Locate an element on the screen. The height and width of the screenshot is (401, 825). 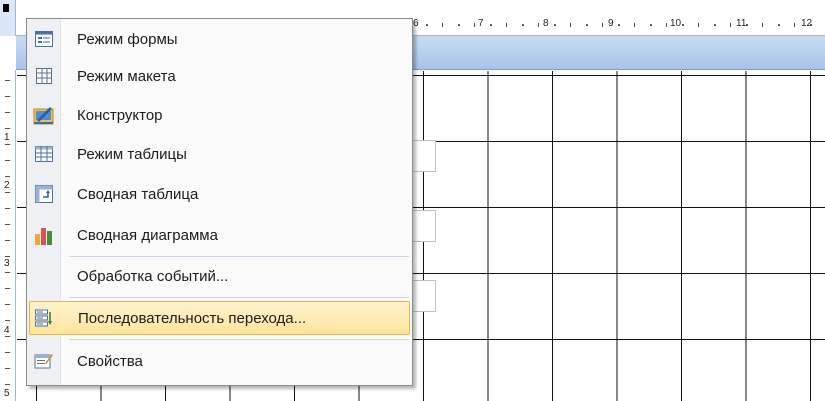
ruler-label: 2 is located at coordinates (7, 185).